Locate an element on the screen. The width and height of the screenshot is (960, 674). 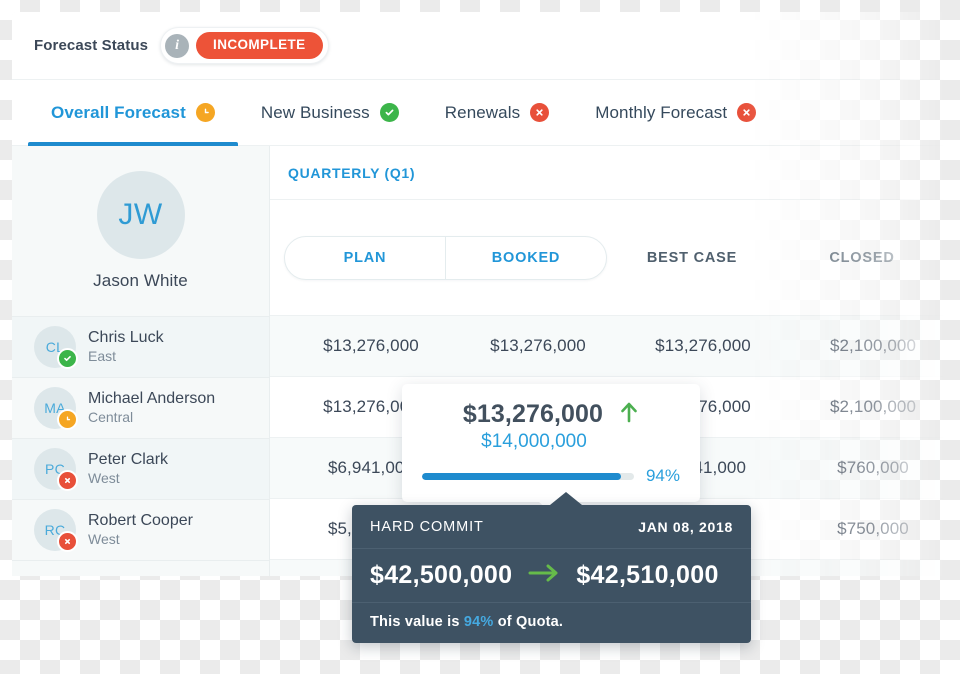
value-popover: $13,276,000 $14,000,000 94% is located at coordinates (551, 448).